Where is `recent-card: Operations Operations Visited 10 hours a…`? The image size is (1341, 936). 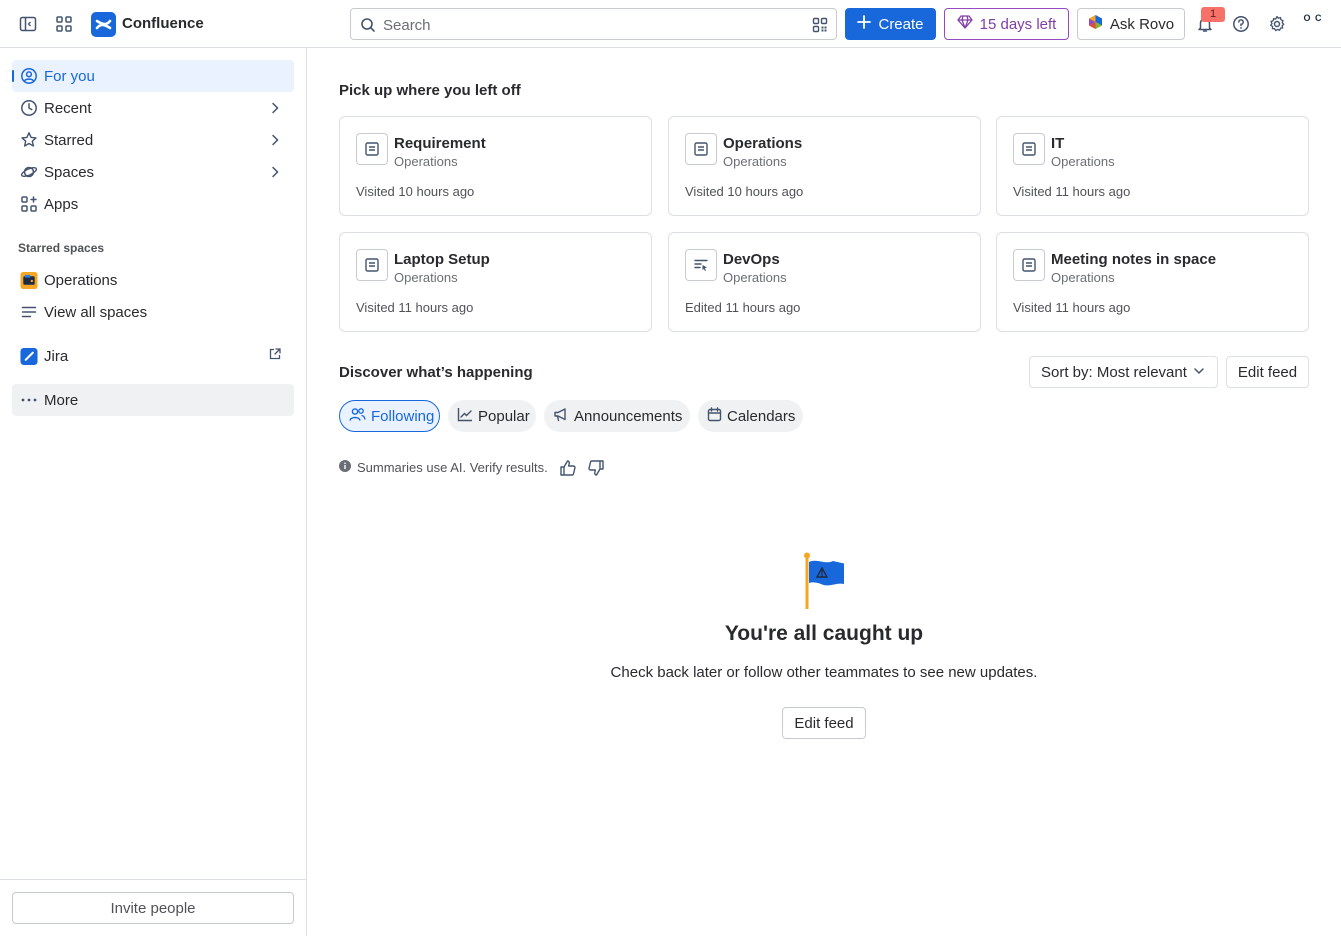 recent-card: Operations Operations Visited 10 hours a… is located at coordinates (824, 166).